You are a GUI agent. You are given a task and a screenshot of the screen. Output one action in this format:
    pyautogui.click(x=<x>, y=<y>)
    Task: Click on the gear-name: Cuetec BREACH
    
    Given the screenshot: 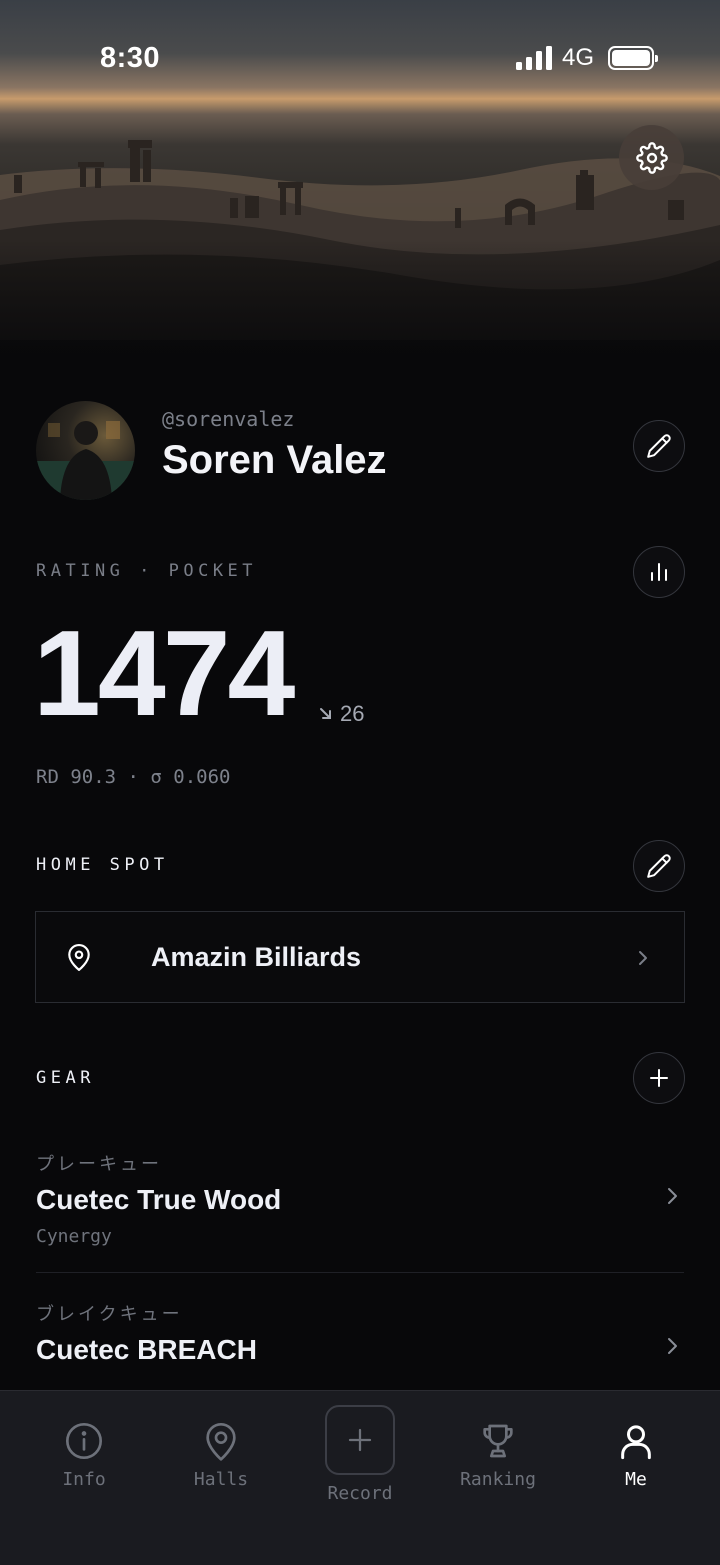 What is the action you would take?
    pyautogui.click(x=146, y=1349)
    